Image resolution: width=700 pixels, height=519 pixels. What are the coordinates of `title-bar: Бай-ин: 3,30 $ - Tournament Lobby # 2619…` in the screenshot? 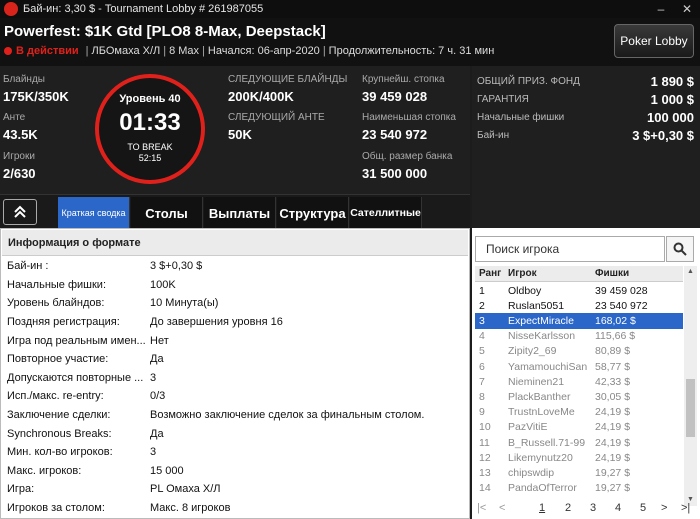 It's located at (350, 9).